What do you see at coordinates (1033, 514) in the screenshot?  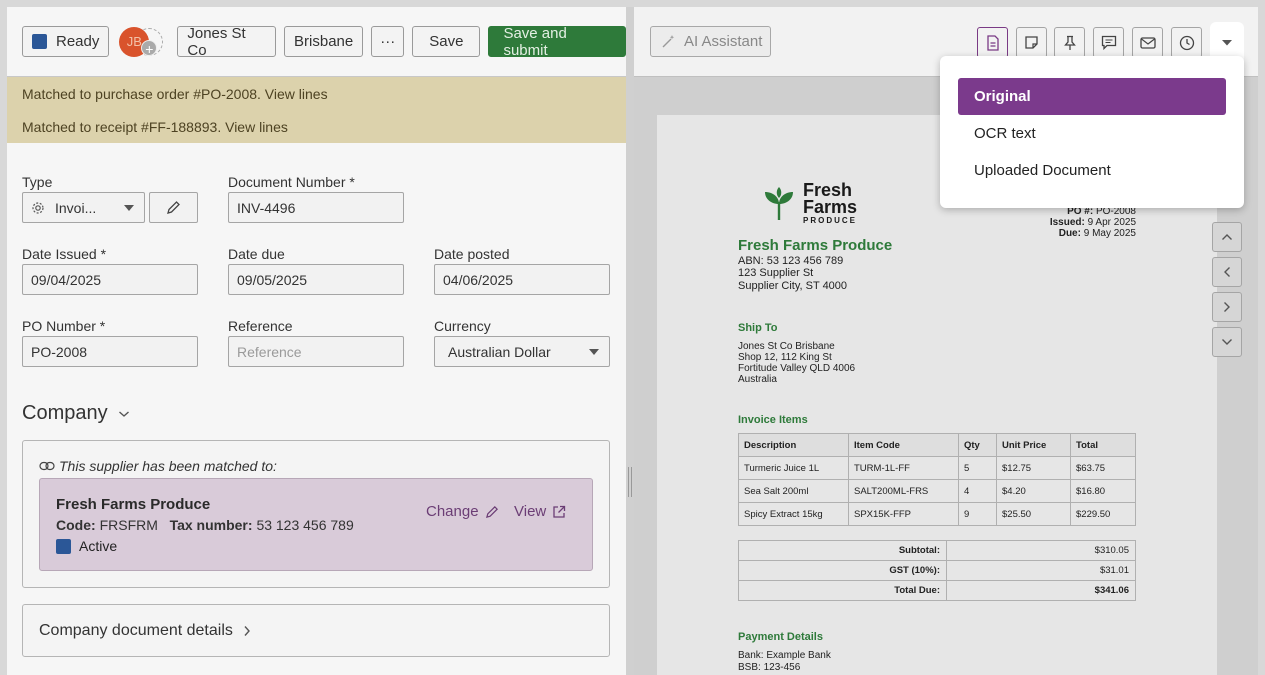 I see `table-cell: $25.50` at bounding box center [1033, 514].